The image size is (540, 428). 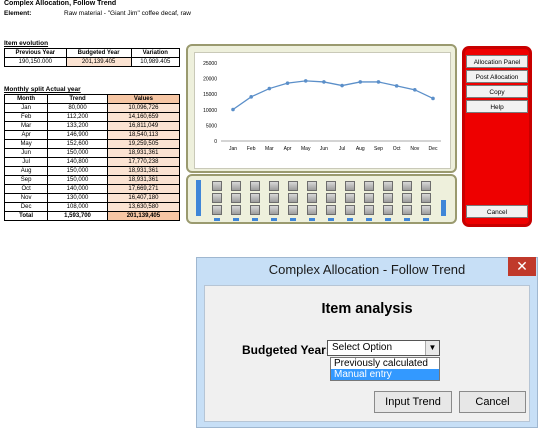 I want to click on trend-cell: 152,600, so click(x=77, y=144).